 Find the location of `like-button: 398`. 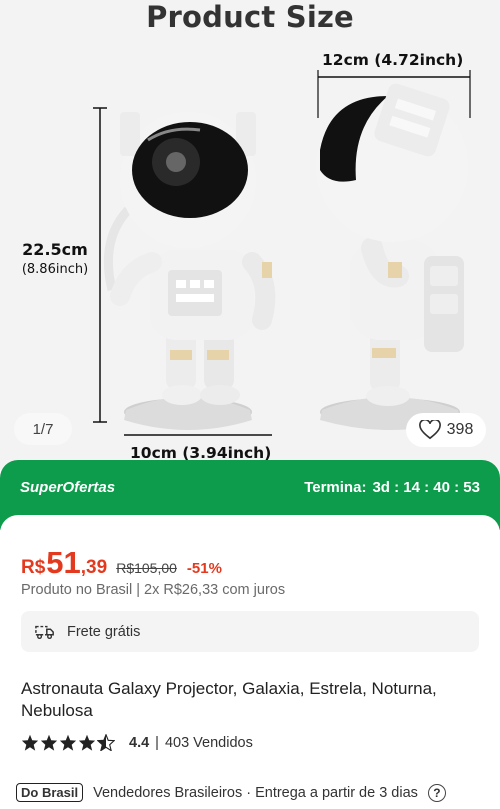

like-button: 398 is located at coordinates (446, 430).